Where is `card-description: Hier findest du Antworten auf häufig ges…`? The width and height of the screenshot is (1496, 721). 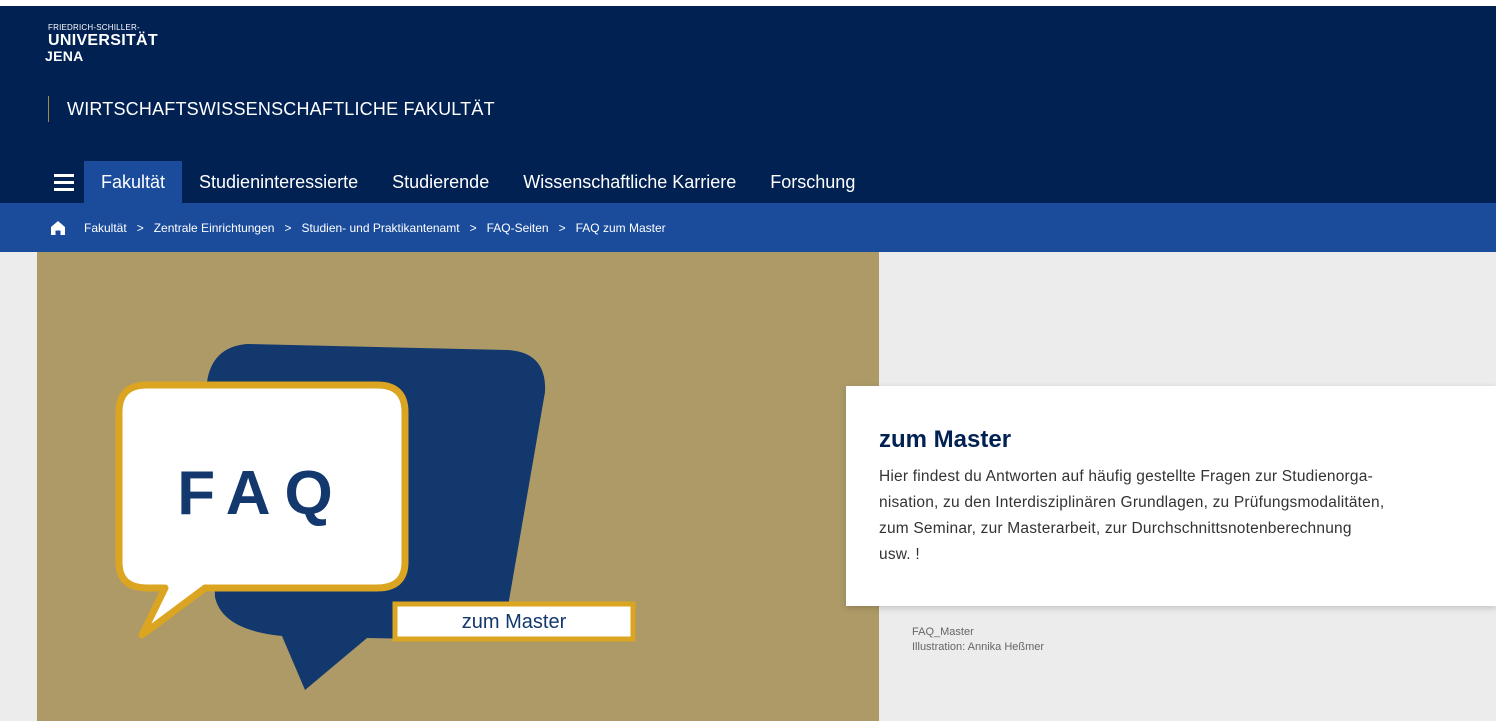
card-description: Hier findest du Antworten auf häufig ges… is located at coordinates (1172, 516).